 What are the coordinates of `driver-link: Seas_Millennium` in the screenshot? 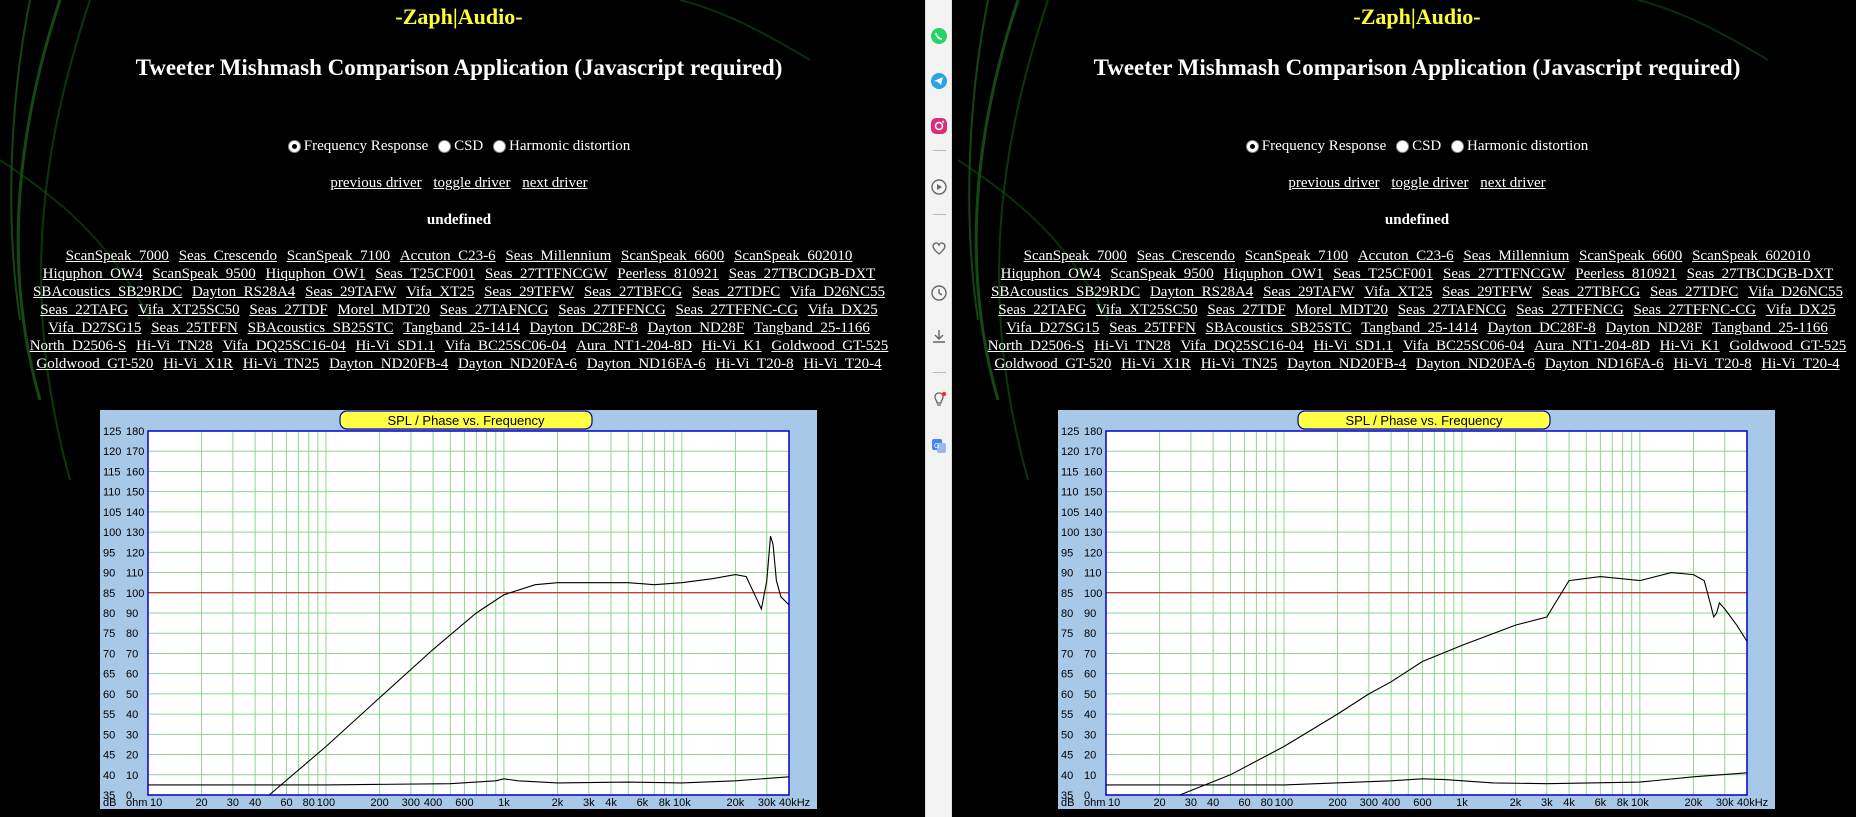 It's located at (558, 256).